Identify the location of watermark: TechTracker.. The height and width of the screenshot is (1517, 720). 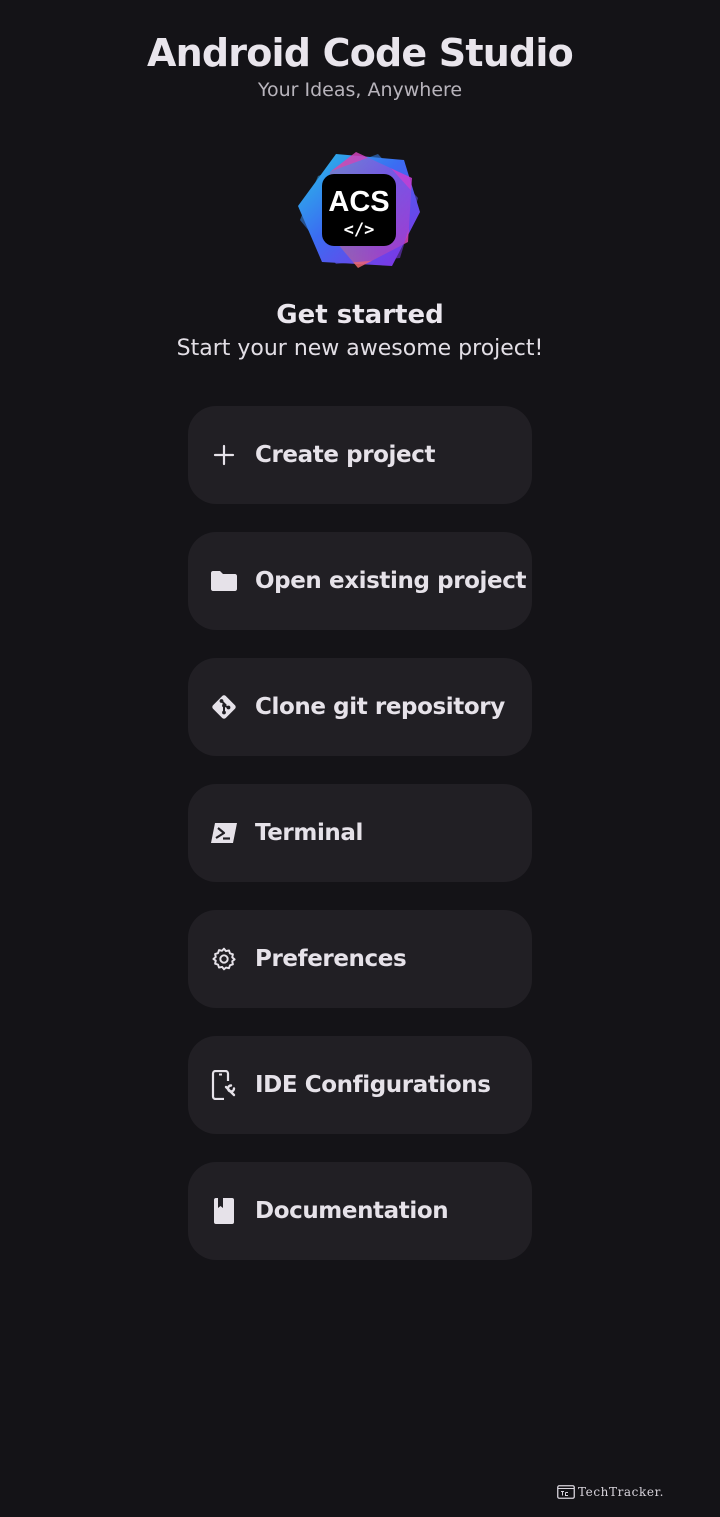
(610, 1492).